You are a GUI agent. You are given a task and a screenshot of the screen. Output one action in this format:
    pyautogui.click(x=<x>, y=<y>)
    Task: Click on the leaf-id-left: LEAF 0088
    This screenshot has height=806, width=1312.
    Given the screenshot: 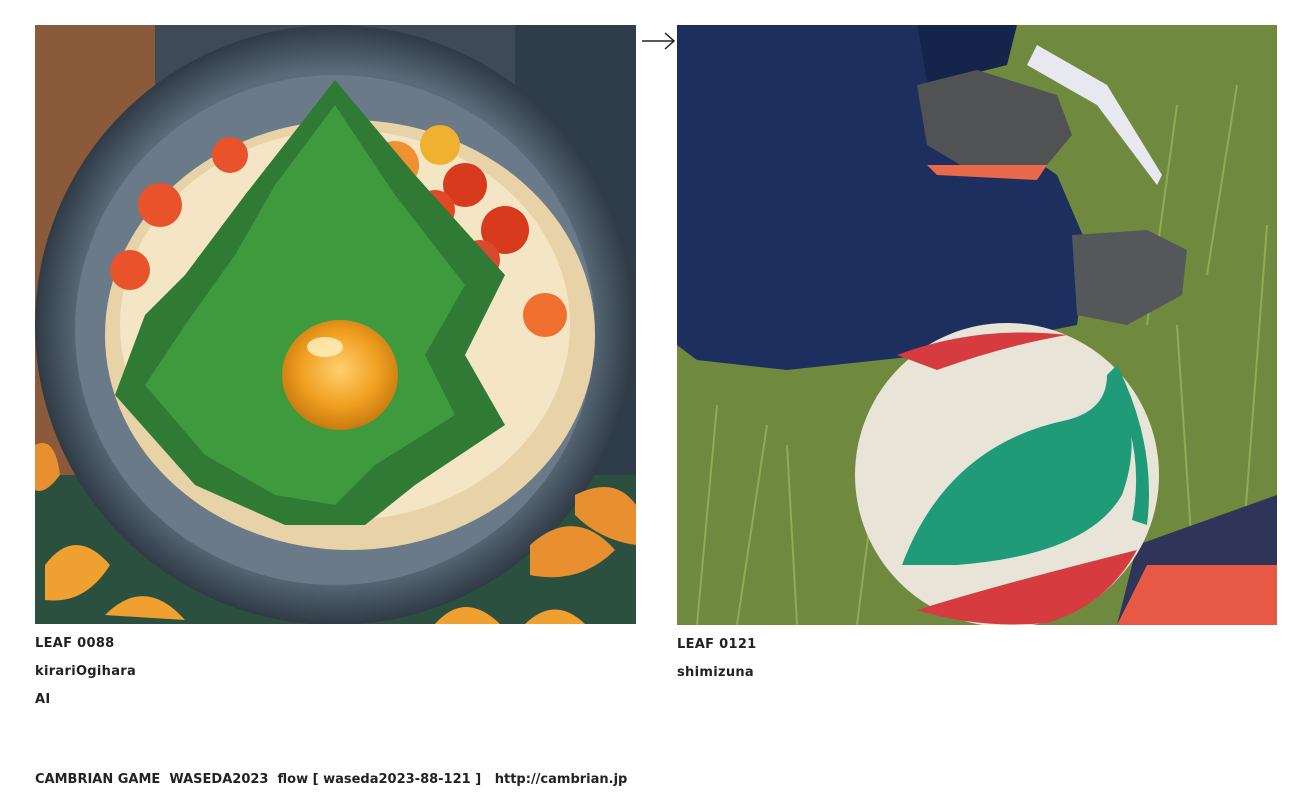 What is the action you would take?
    pyautogui.click(x=75, y=643)
    